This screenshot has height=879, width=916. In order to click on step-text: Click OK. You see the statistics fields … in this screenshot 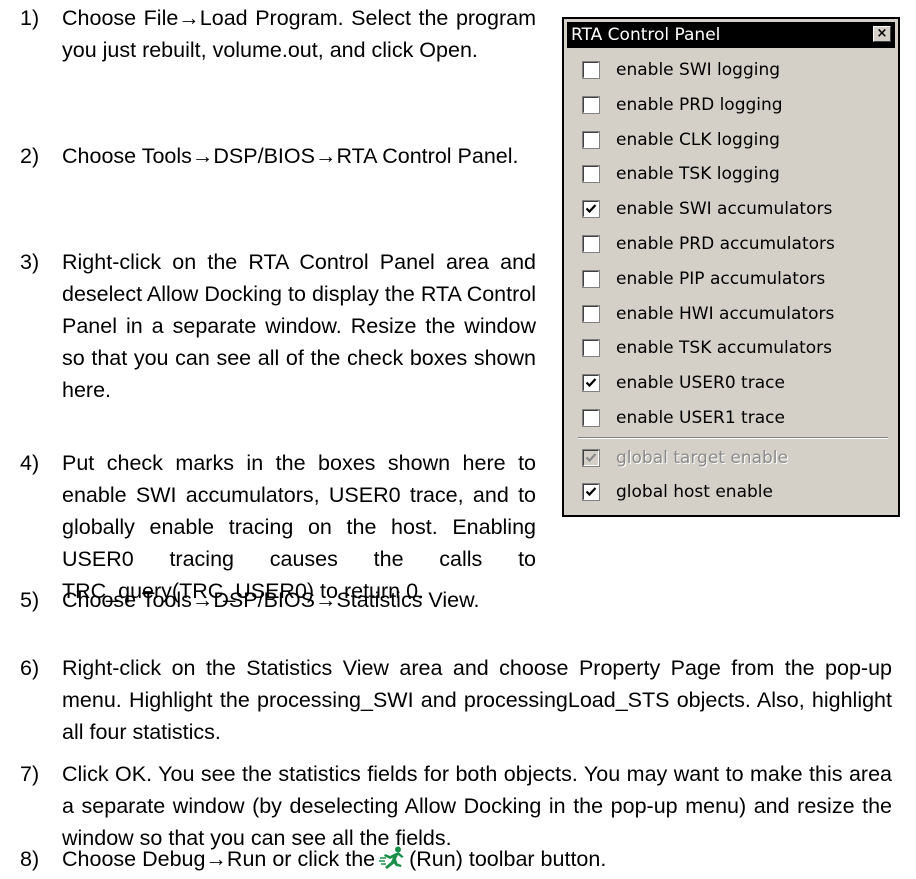, I will do `click(477, 806)`.